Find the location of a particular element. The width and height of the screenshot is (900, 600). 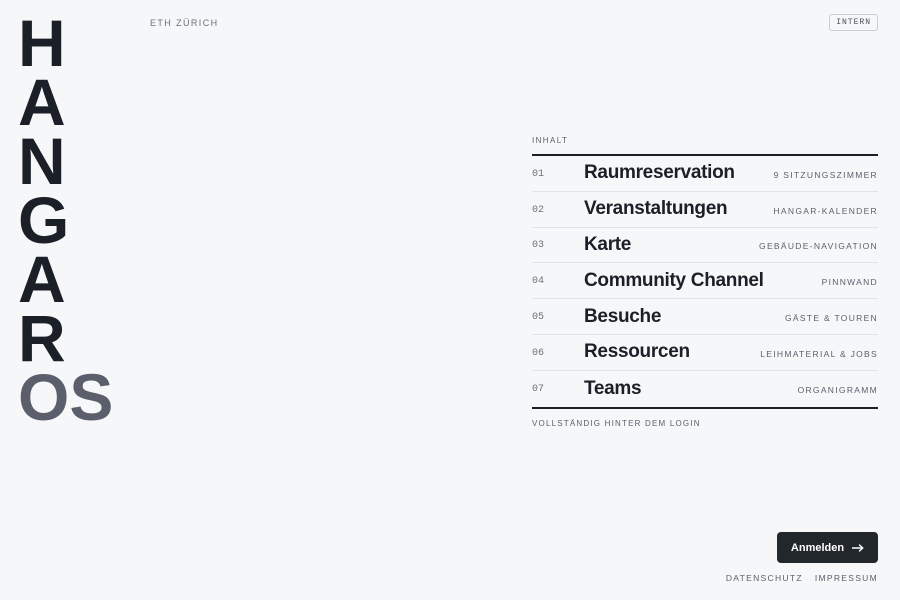

privacy-link: DATENSCHUTZ is located at coordinates (764, 578).